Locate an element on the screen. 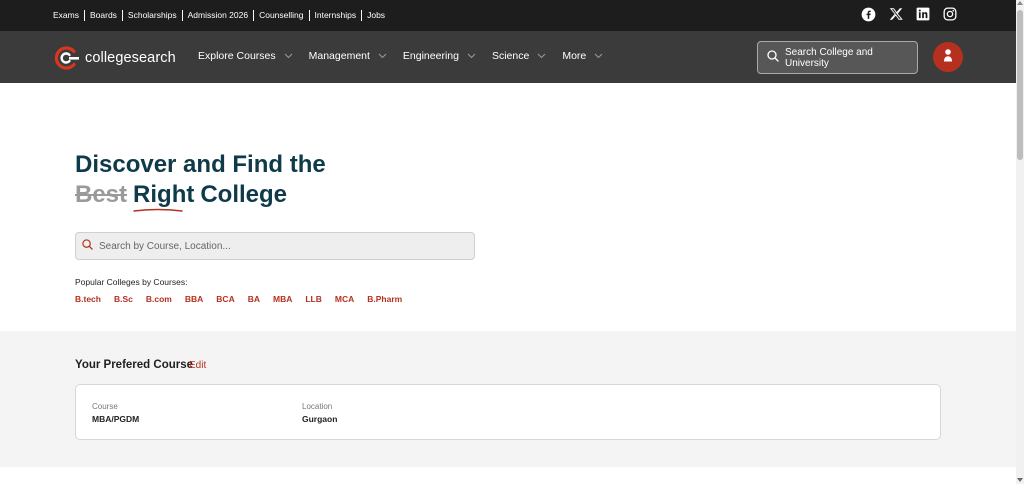 Image resolution: width=1024 pixels, height=484 pixels. hero-accent-word: Right is located at coordinates (164, 196).